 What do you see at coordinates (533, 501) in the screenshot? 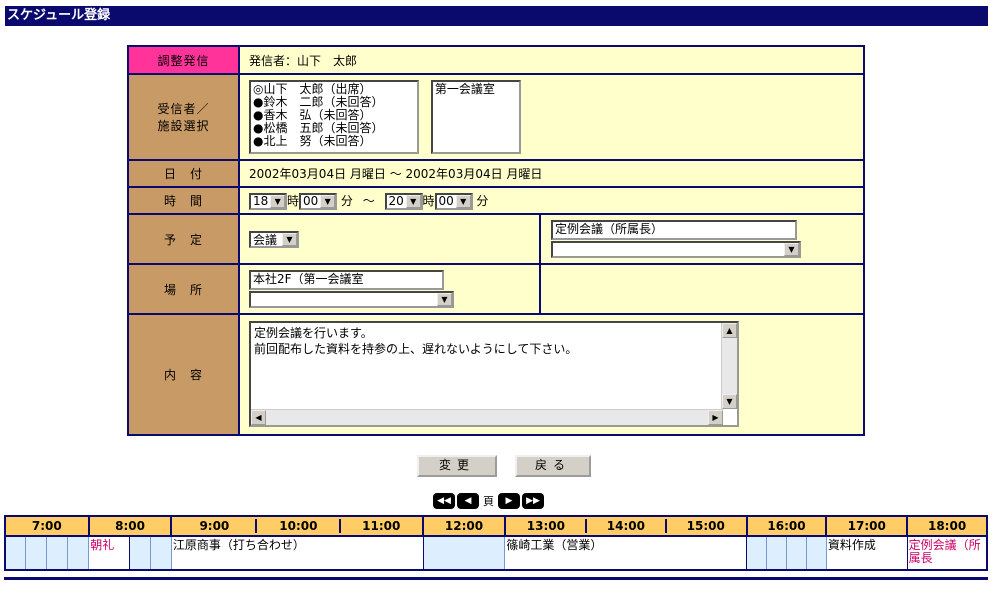
I see `last-page-icon: ▶▶` at bounding box center [533, 501].